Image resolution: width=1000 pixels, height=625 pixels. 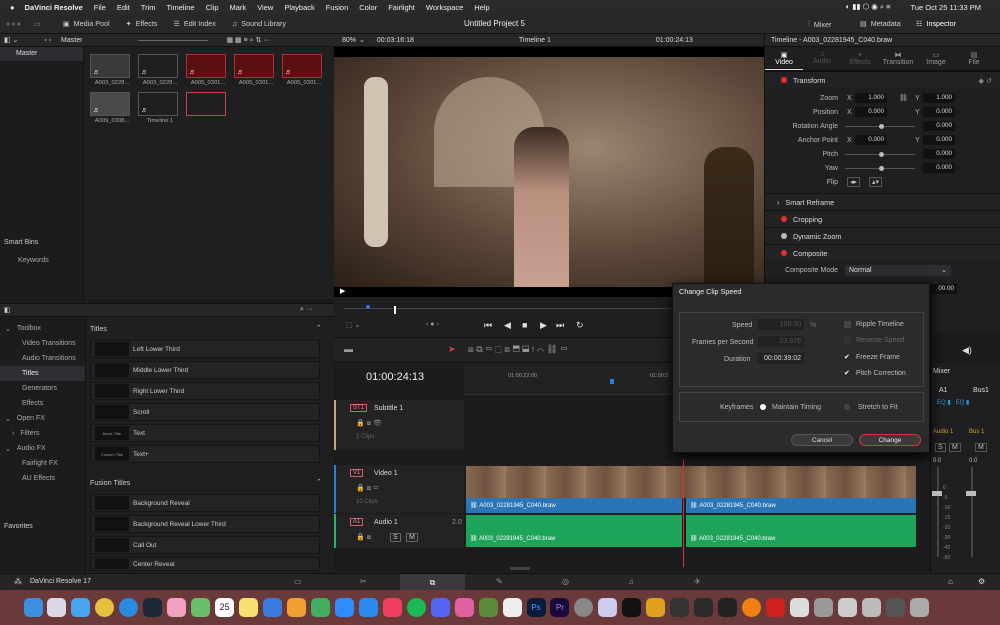 I want to click on vlc-icon, so click(x=752, y=607).